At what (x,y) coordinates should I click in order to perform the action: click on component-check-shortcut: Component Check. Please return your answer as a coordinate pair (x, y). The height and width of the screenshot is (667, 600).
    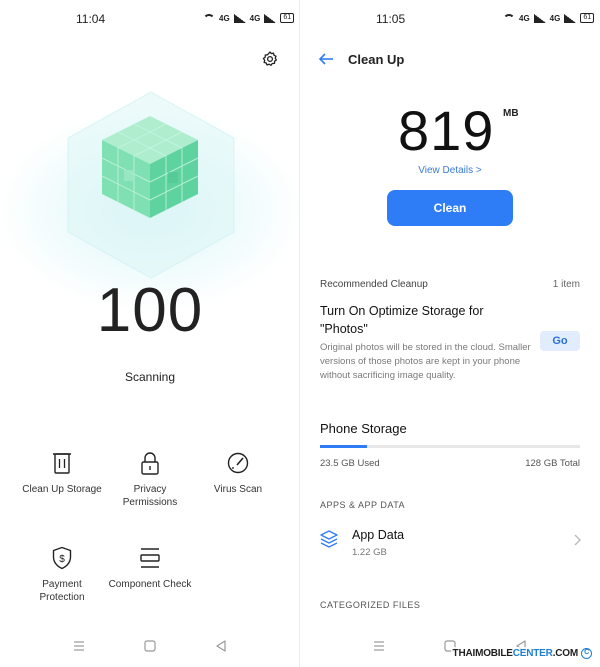
    Looking at the image, I should click on (150, 568).